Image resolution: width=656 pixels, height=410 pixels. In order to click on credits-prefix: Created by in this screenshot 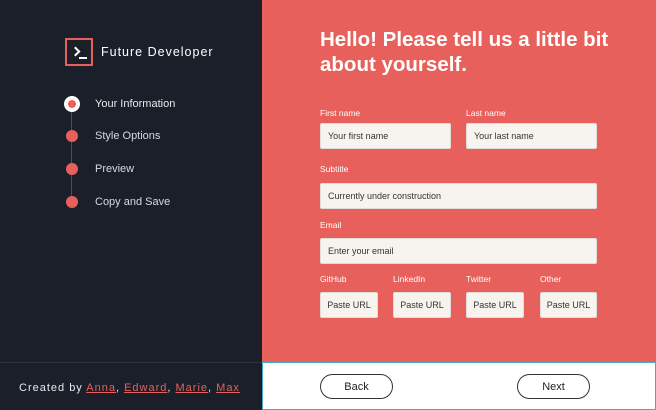, I will do `click(51, 388)`.